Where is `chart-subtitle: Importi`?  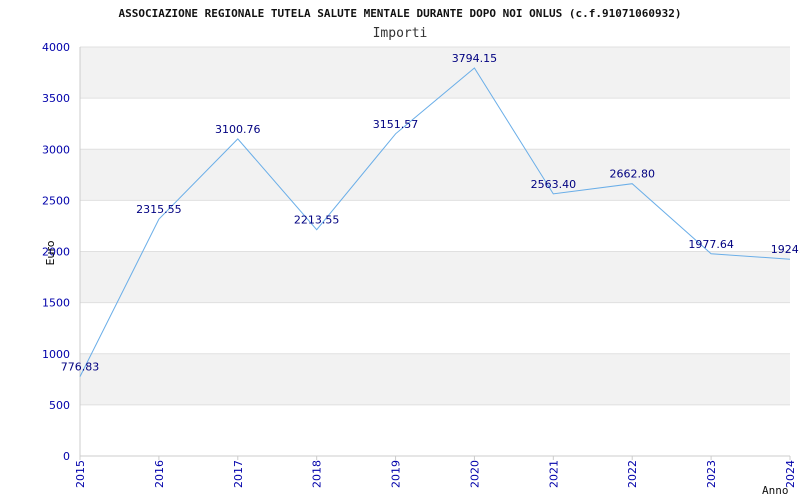 chart-subtitle: Importi is located at coordinates (400, 33).